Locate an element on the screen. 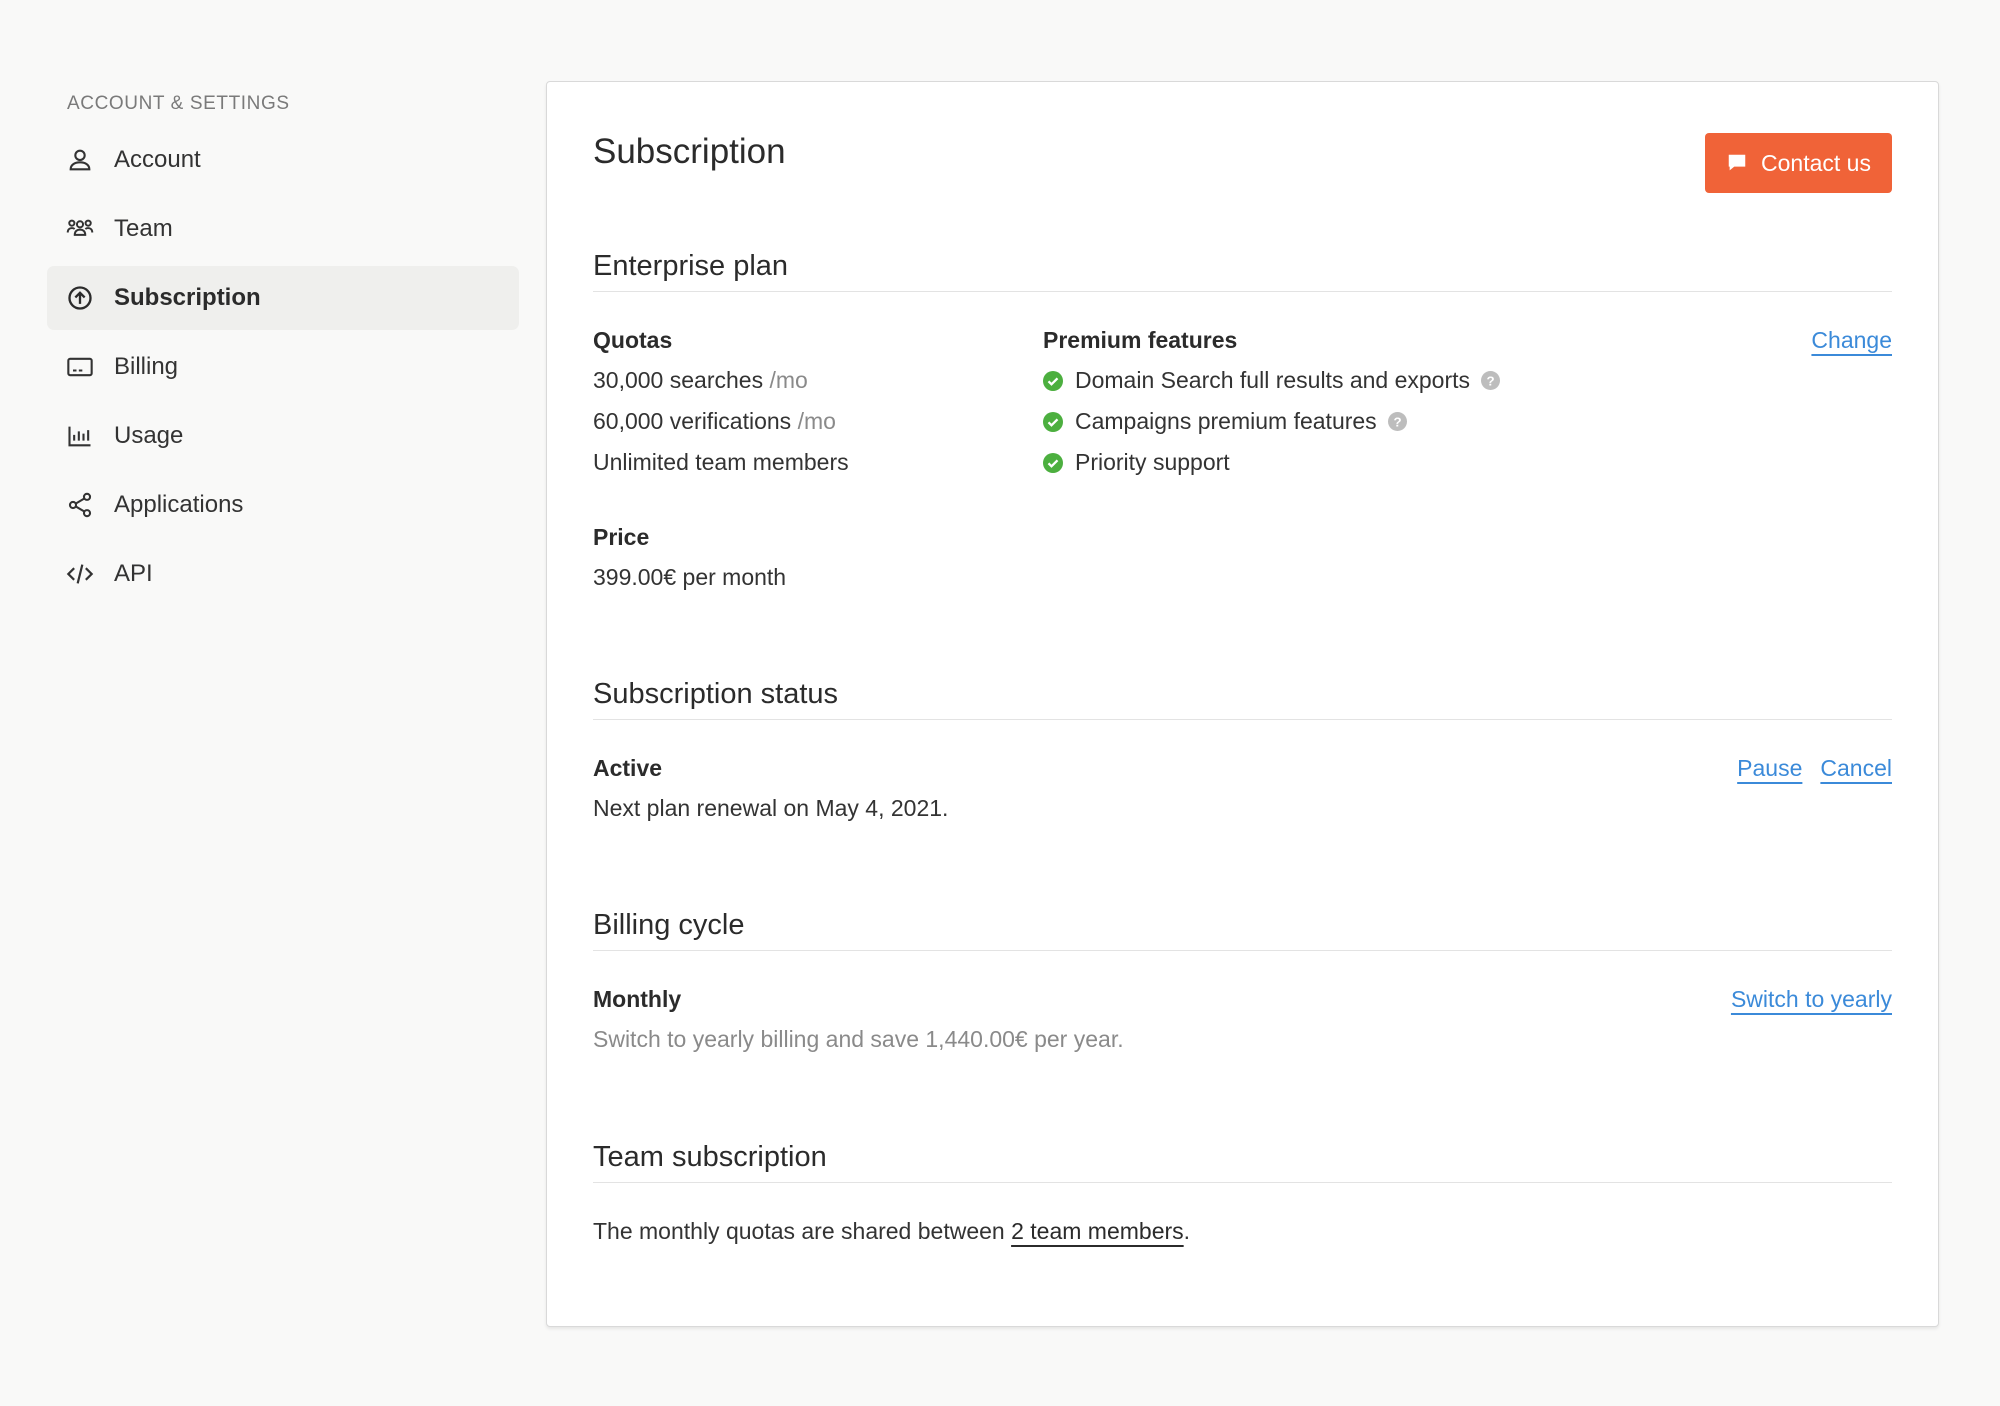 Image resolution: width=2000 pixels, height=1406 pixels. sidebar-item-label: Account is located at coordinates (157, 159).